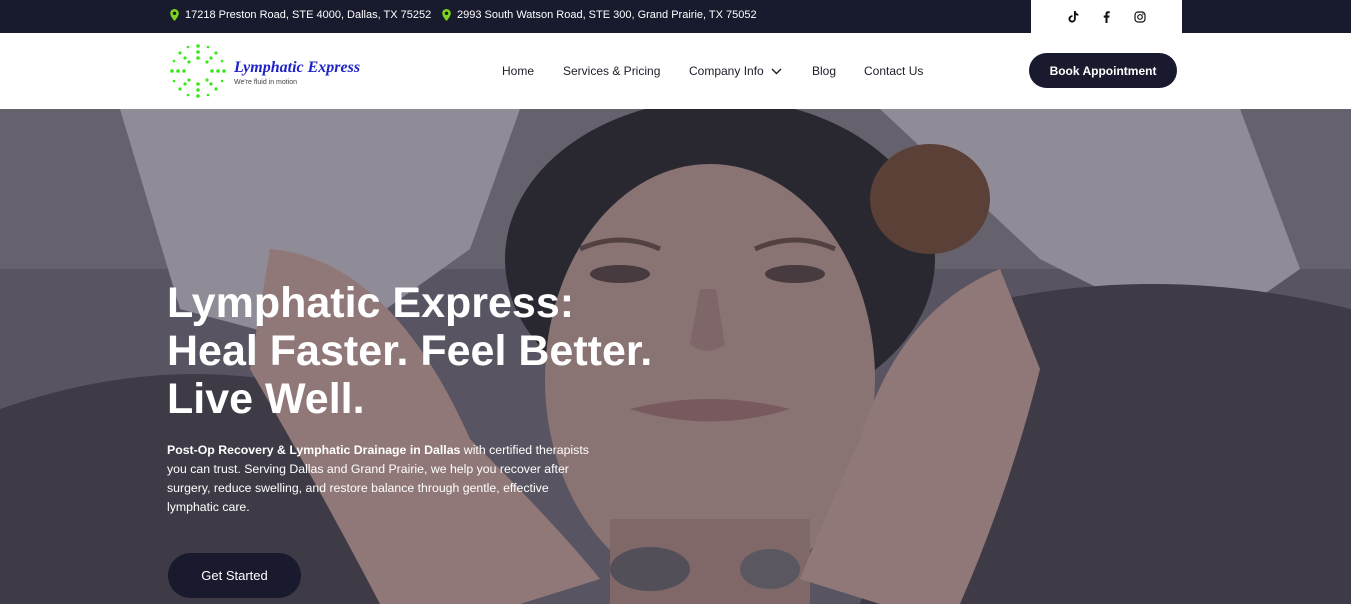 This screenshot has height=604, width=1351. I want to click on social-links, so click(1106, 16).